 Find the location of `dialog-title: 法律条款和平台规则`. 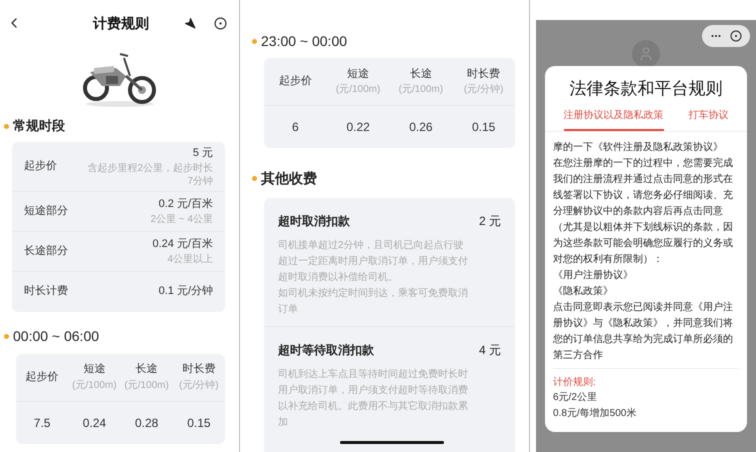

dialog-title: 法律条款和平台规则 is located at coordinates (646, 89).